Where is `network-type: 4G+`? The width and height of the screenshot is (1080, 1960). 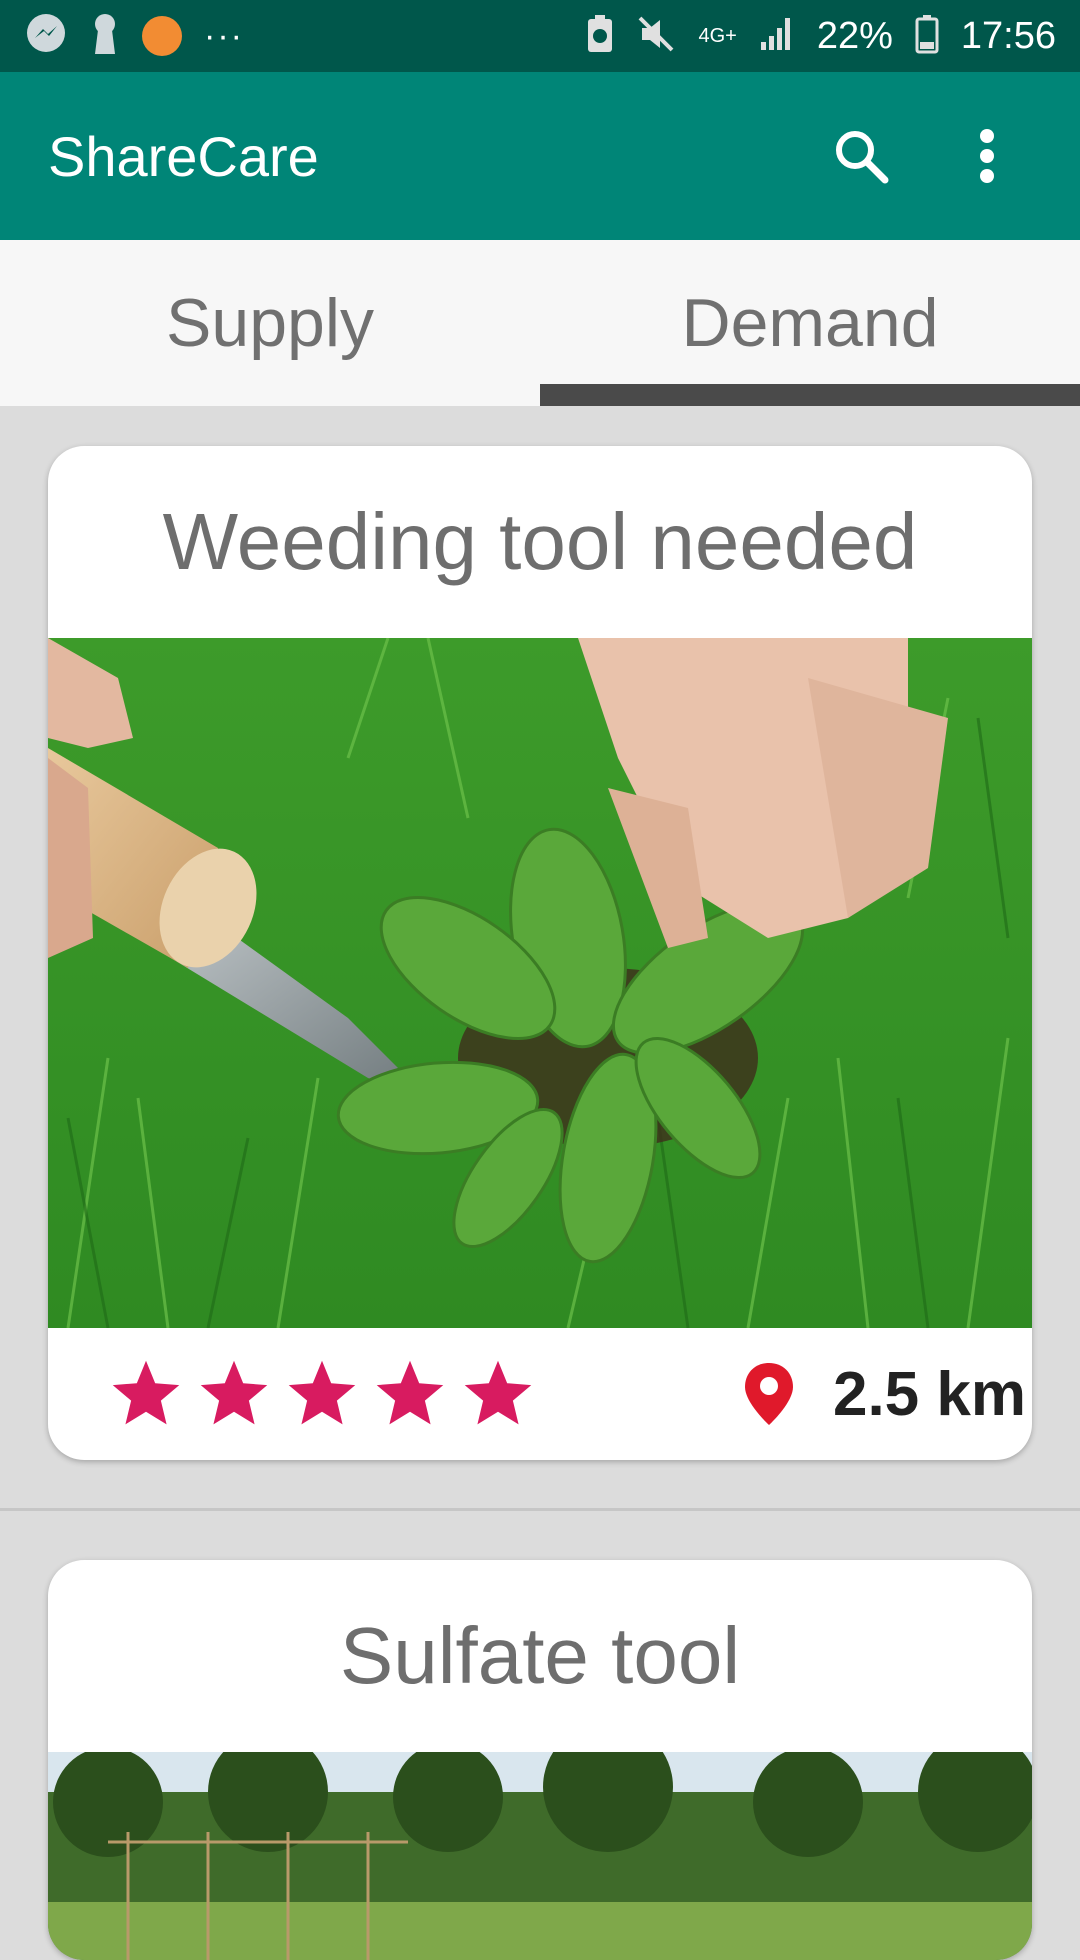
network-type: 4G+ is located at coordinates (717, 35).